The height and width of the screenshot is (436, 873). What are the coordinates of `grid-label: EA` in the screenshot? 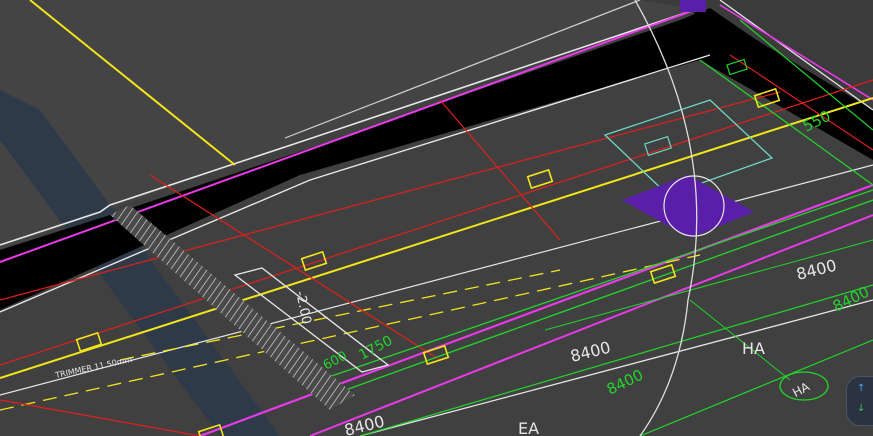 It's located at (528, 427).